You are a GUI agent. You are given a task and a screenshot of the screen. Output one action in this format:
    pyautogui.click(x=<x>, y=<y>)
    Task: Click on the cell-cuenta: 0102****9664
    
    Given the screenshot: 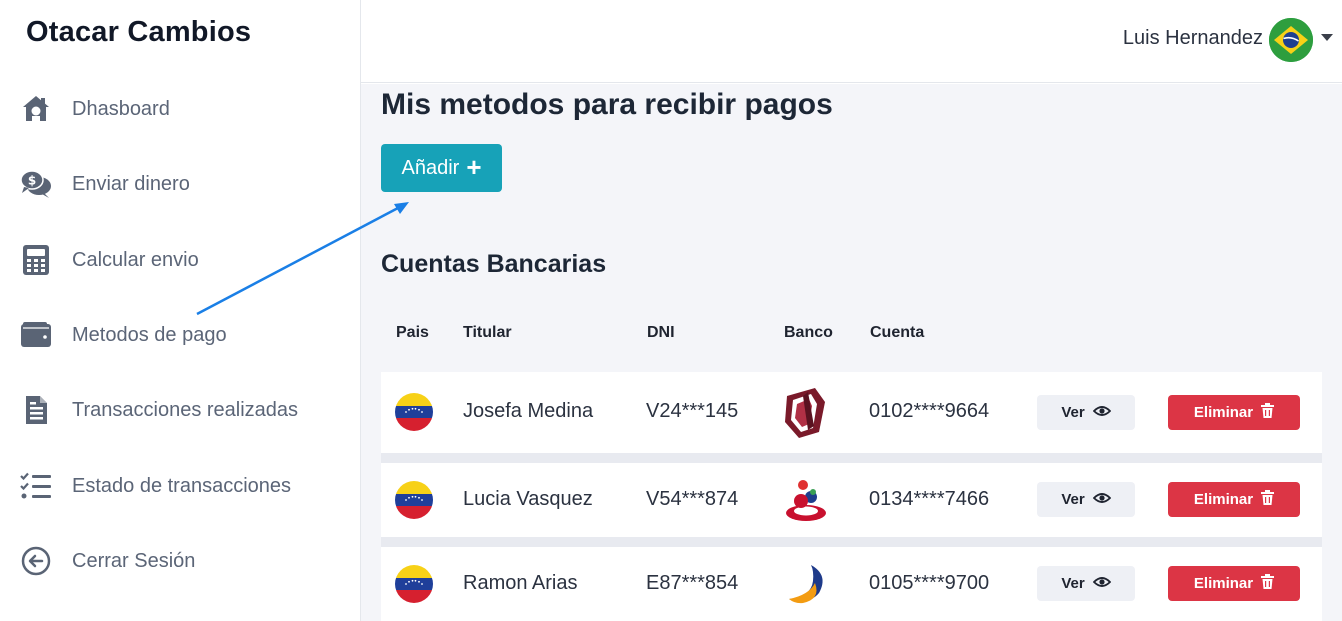 What is the action you would take?
    pyautogui.click(x=929, y=411)
    